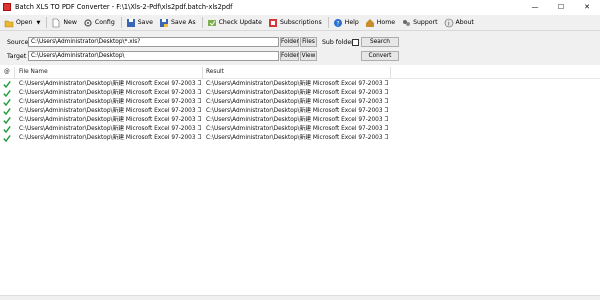 The width and height of the screenshot is (600, 300). I want to click on file-name-column-header: File Name, so click(33, 72).